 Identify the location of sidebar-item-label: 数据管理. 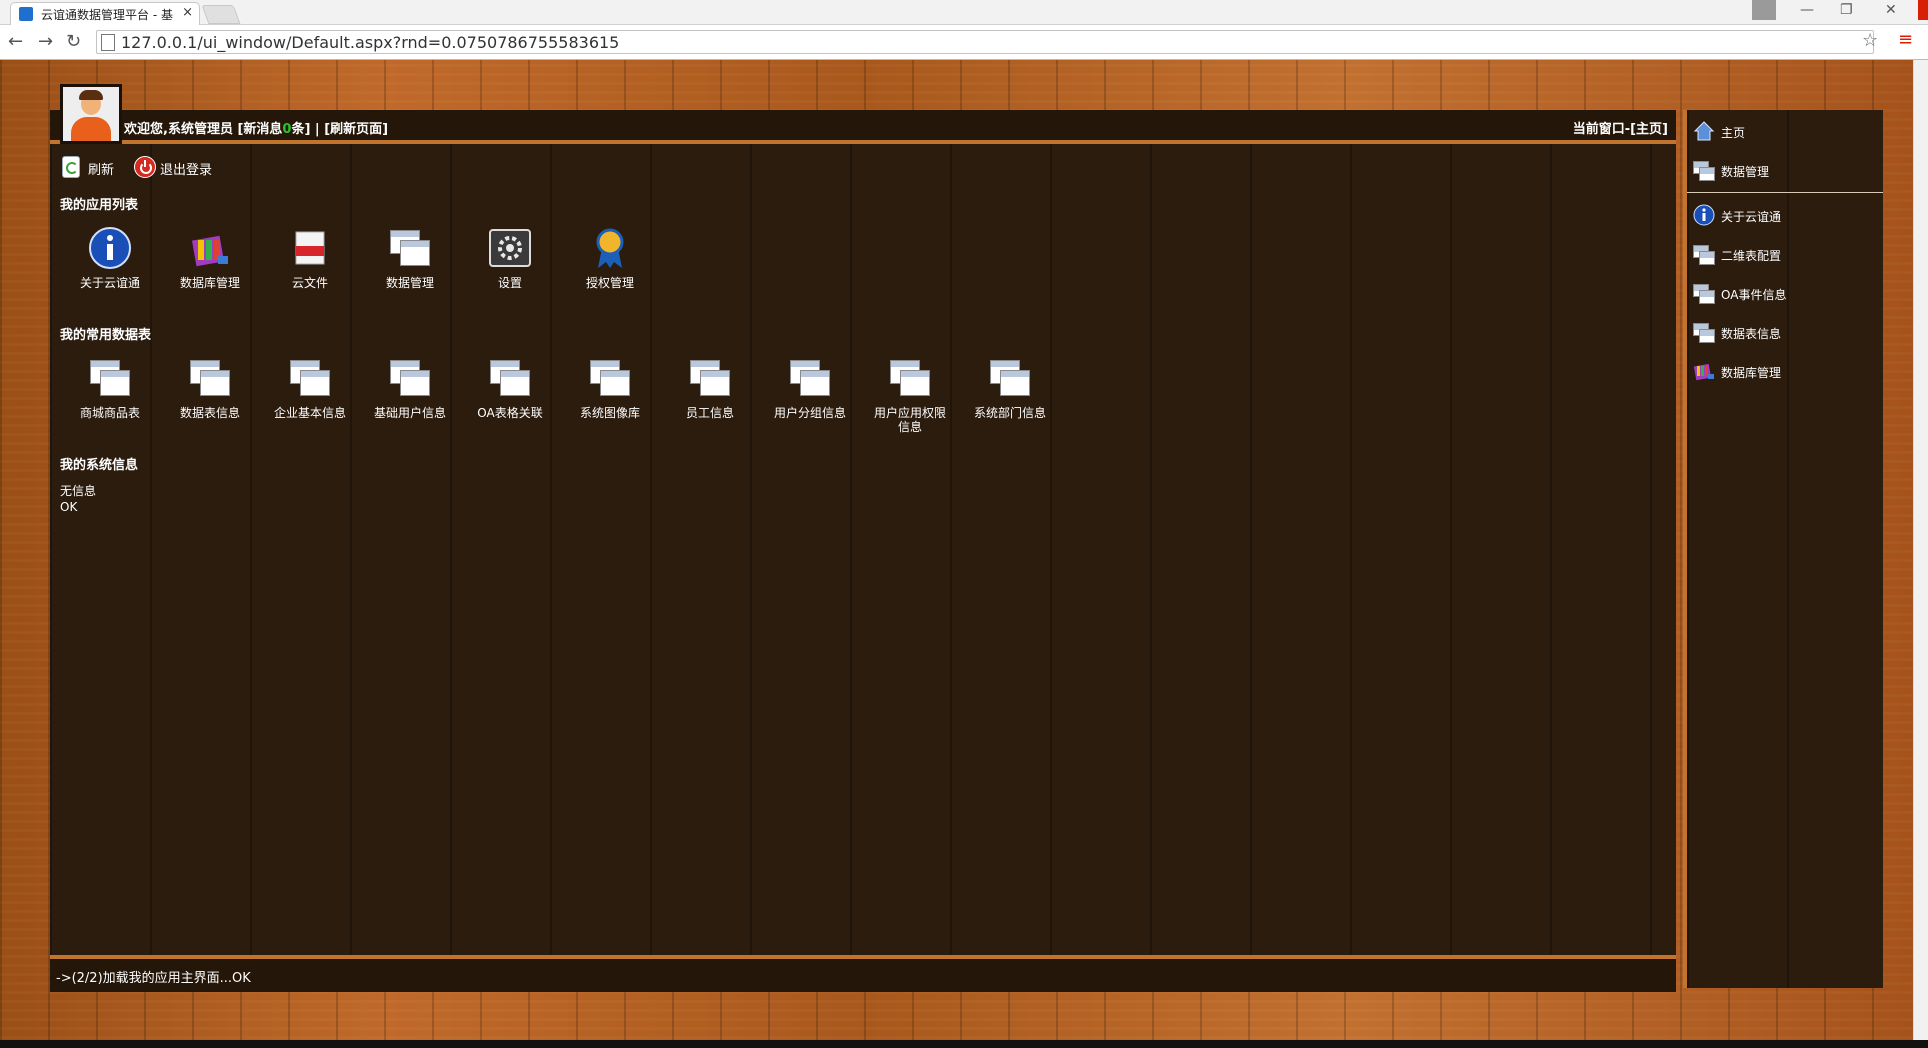
(1745, 172).